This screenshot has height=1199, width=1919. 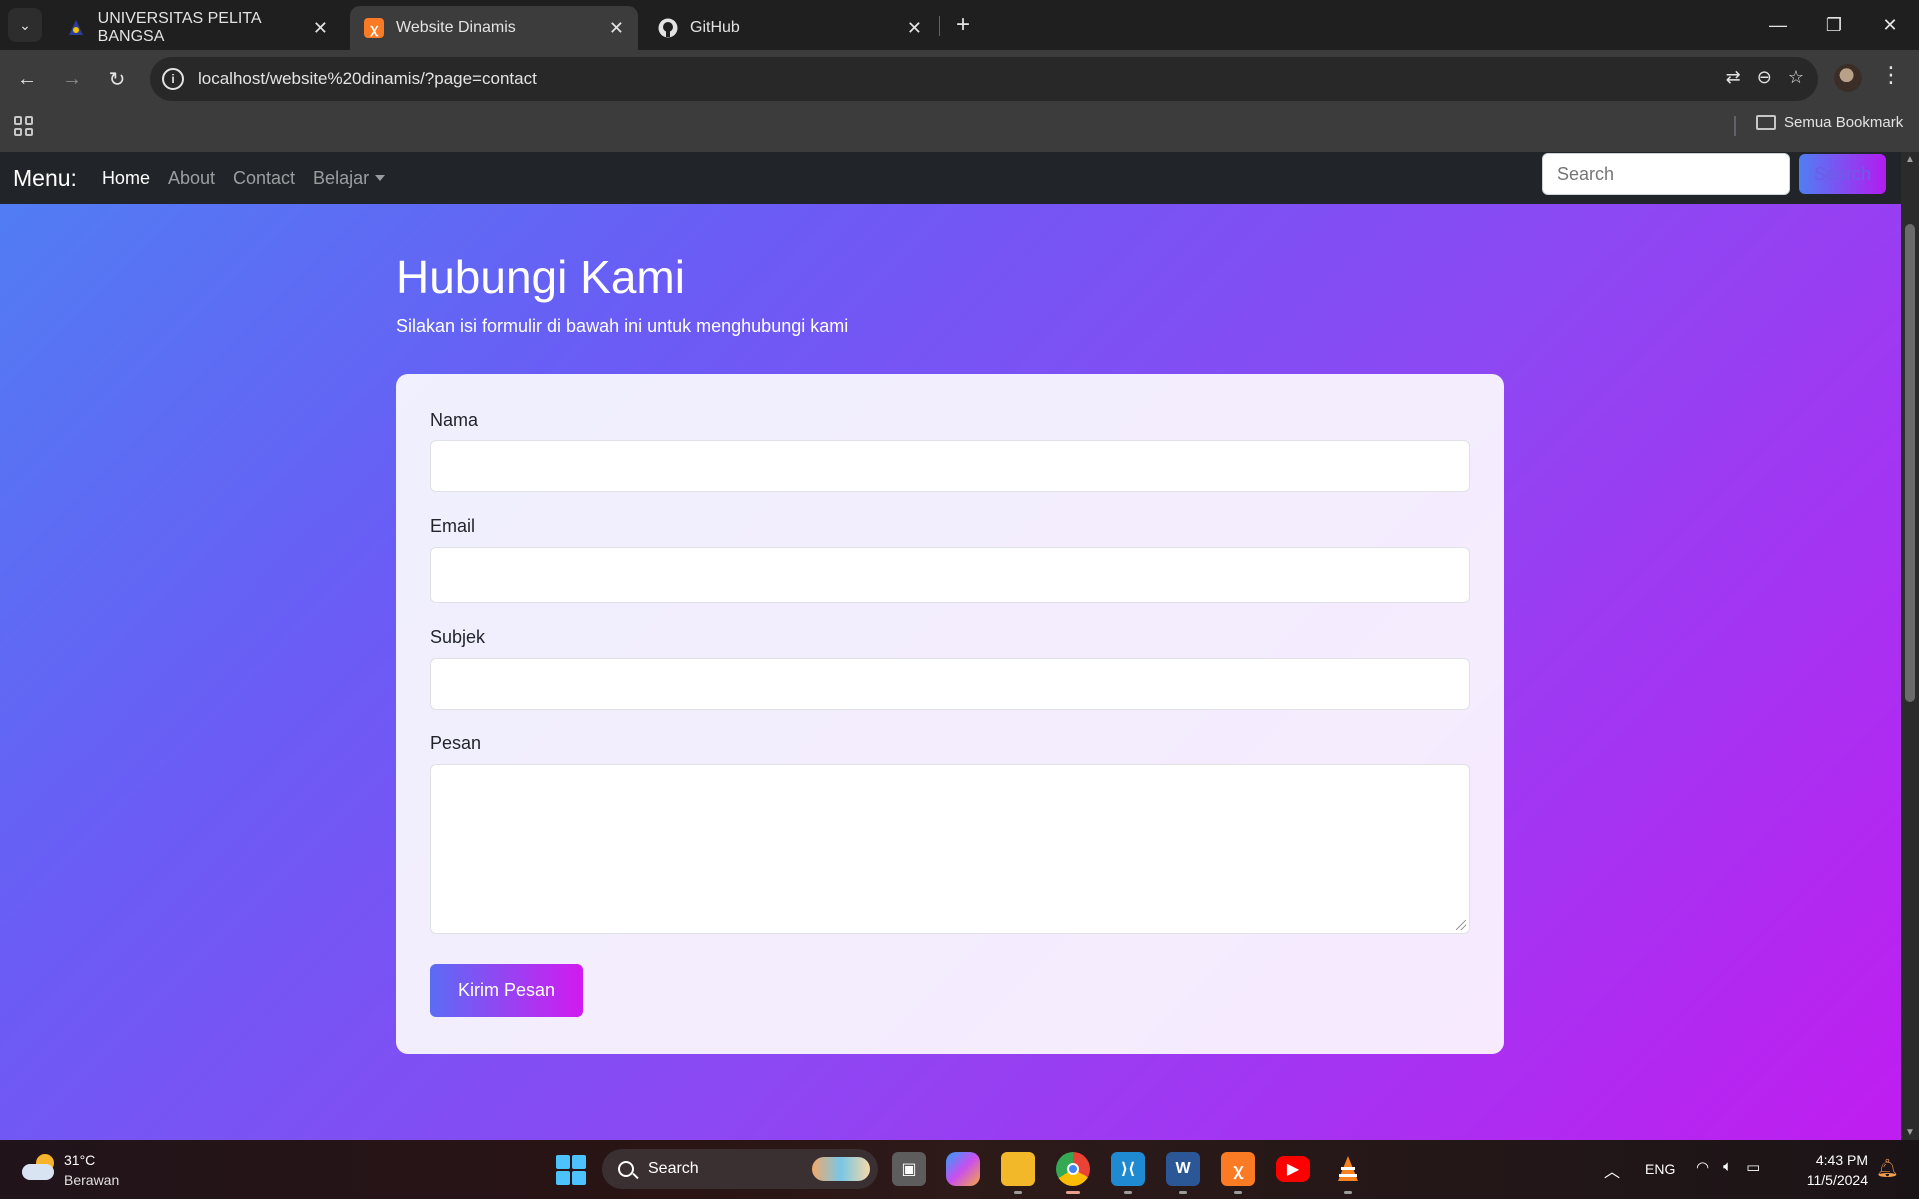 I want to click on profile-avatar, so click(x=1848, y=78).